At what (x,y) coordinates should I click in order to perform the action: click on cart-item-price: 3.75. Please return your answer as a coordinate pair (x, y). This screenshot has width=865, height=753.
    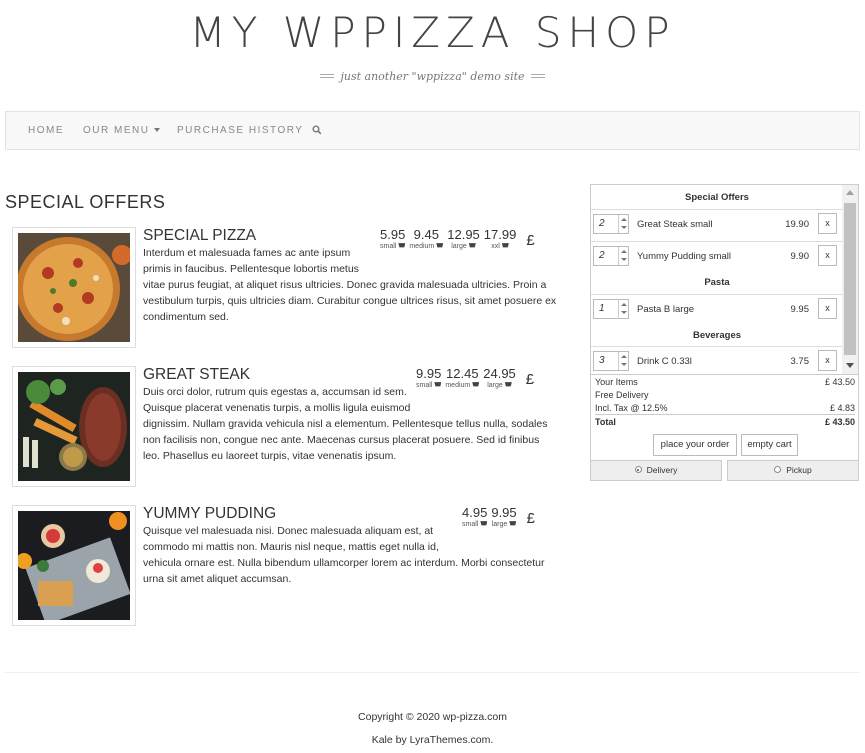
    Looking at the image, I should click on (800, 361).